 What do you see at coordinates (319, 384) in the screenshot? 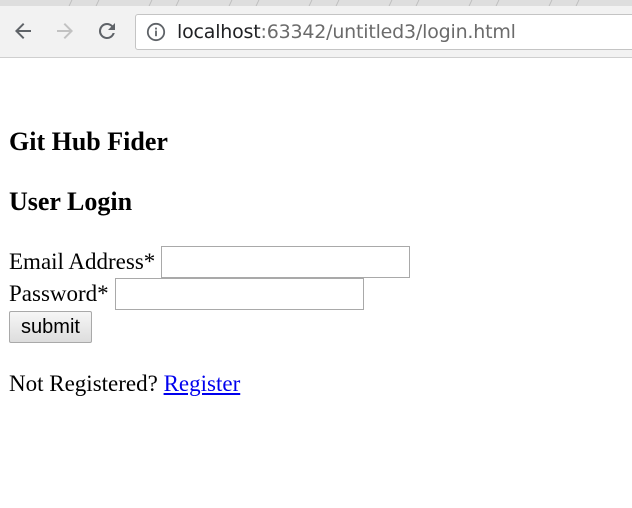
I see `register-line: Not Registered? Register` at bounding box center [319, 384].